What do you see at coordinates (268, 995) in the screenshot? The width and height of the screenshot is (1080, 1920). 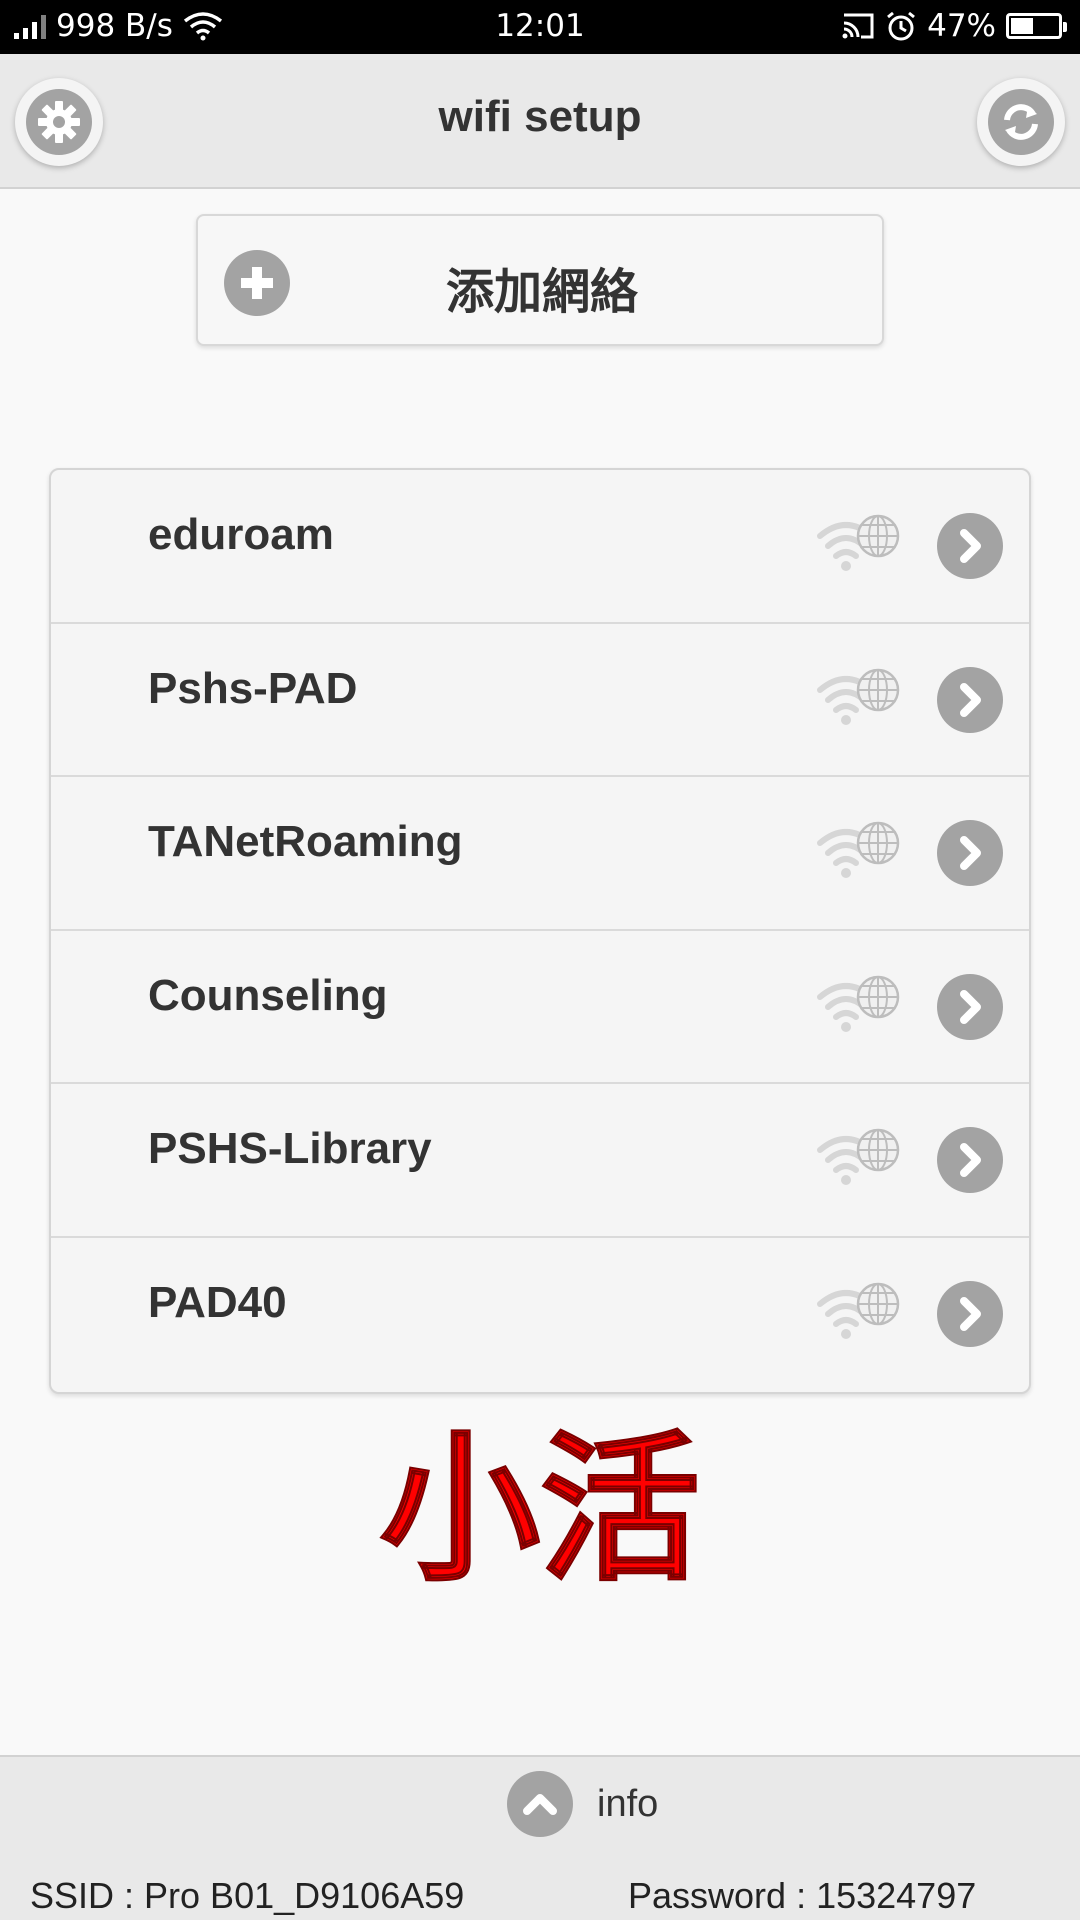 I see `network-name: Counseling` at bounding box center [268, 995].